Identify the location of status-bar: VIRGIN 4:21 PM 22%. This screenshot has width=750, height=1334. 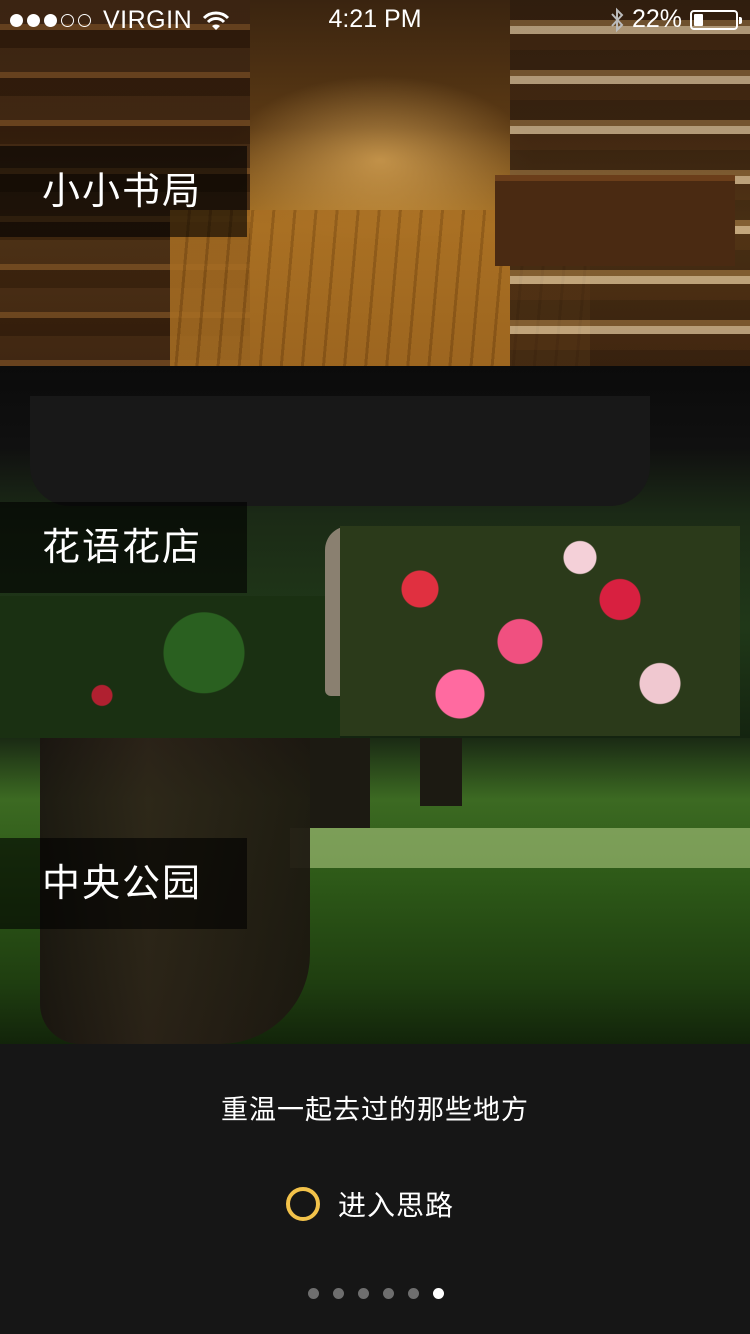
(375, 20).